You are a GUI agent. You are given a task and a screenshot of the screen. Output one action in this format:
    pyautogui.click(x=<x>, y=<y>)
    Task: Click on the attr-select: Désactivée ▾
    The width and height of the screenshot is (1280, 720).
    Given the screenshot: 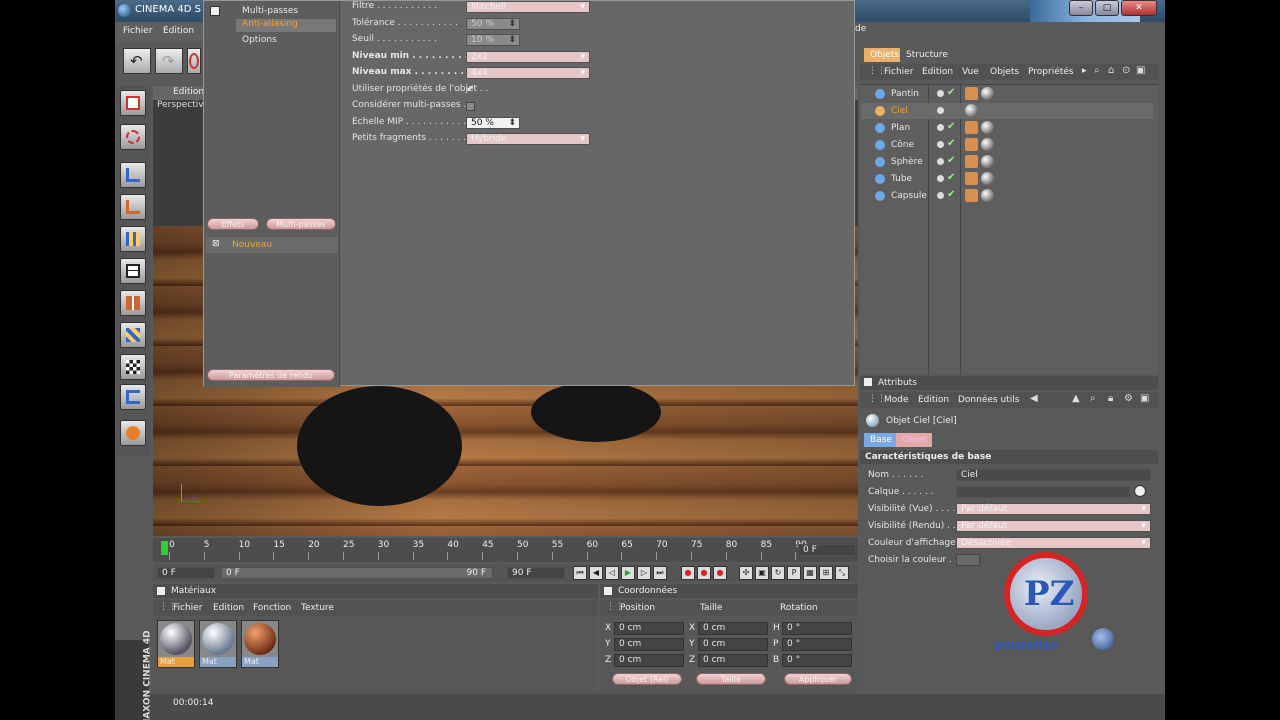 What is the action you would take?
    pyautogui.click(x=1053, y=543)
    